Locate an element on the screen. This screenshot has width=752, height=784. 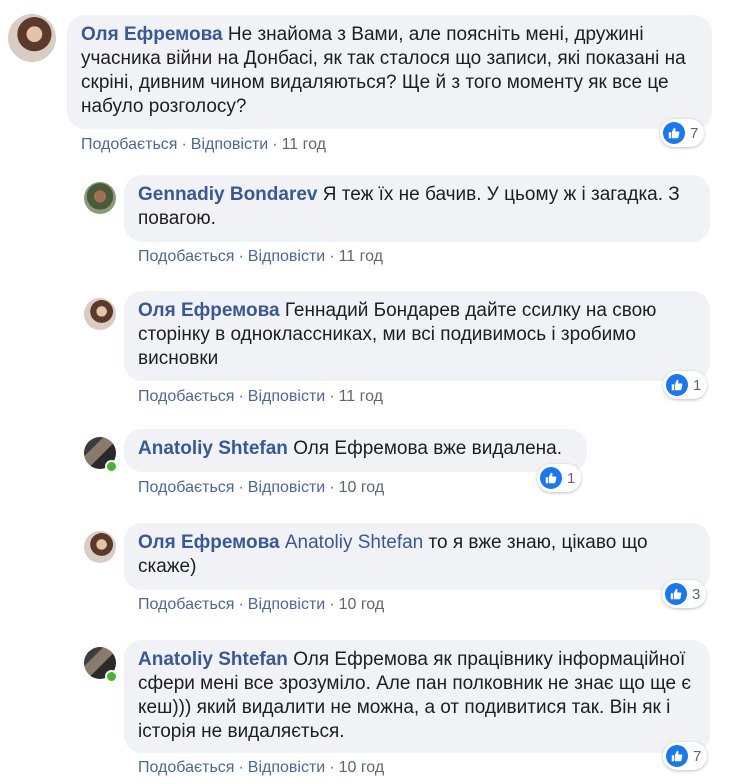
like-count-badge: 3 is located at coordinates (684, 594).